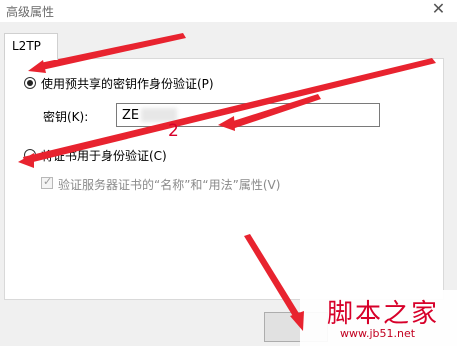 This screenshot has width=457, height=346. What do you see at coordinates (173, 131) in the screenshot?
I see `annotation-number-2: 2` at bounding box center [173, 131].